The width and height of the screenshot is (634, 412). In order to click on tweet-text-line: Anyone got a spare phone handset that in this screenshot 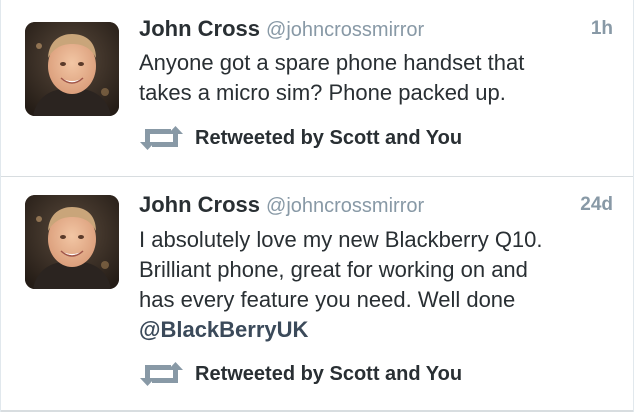, I will do `click(332, 62)`.